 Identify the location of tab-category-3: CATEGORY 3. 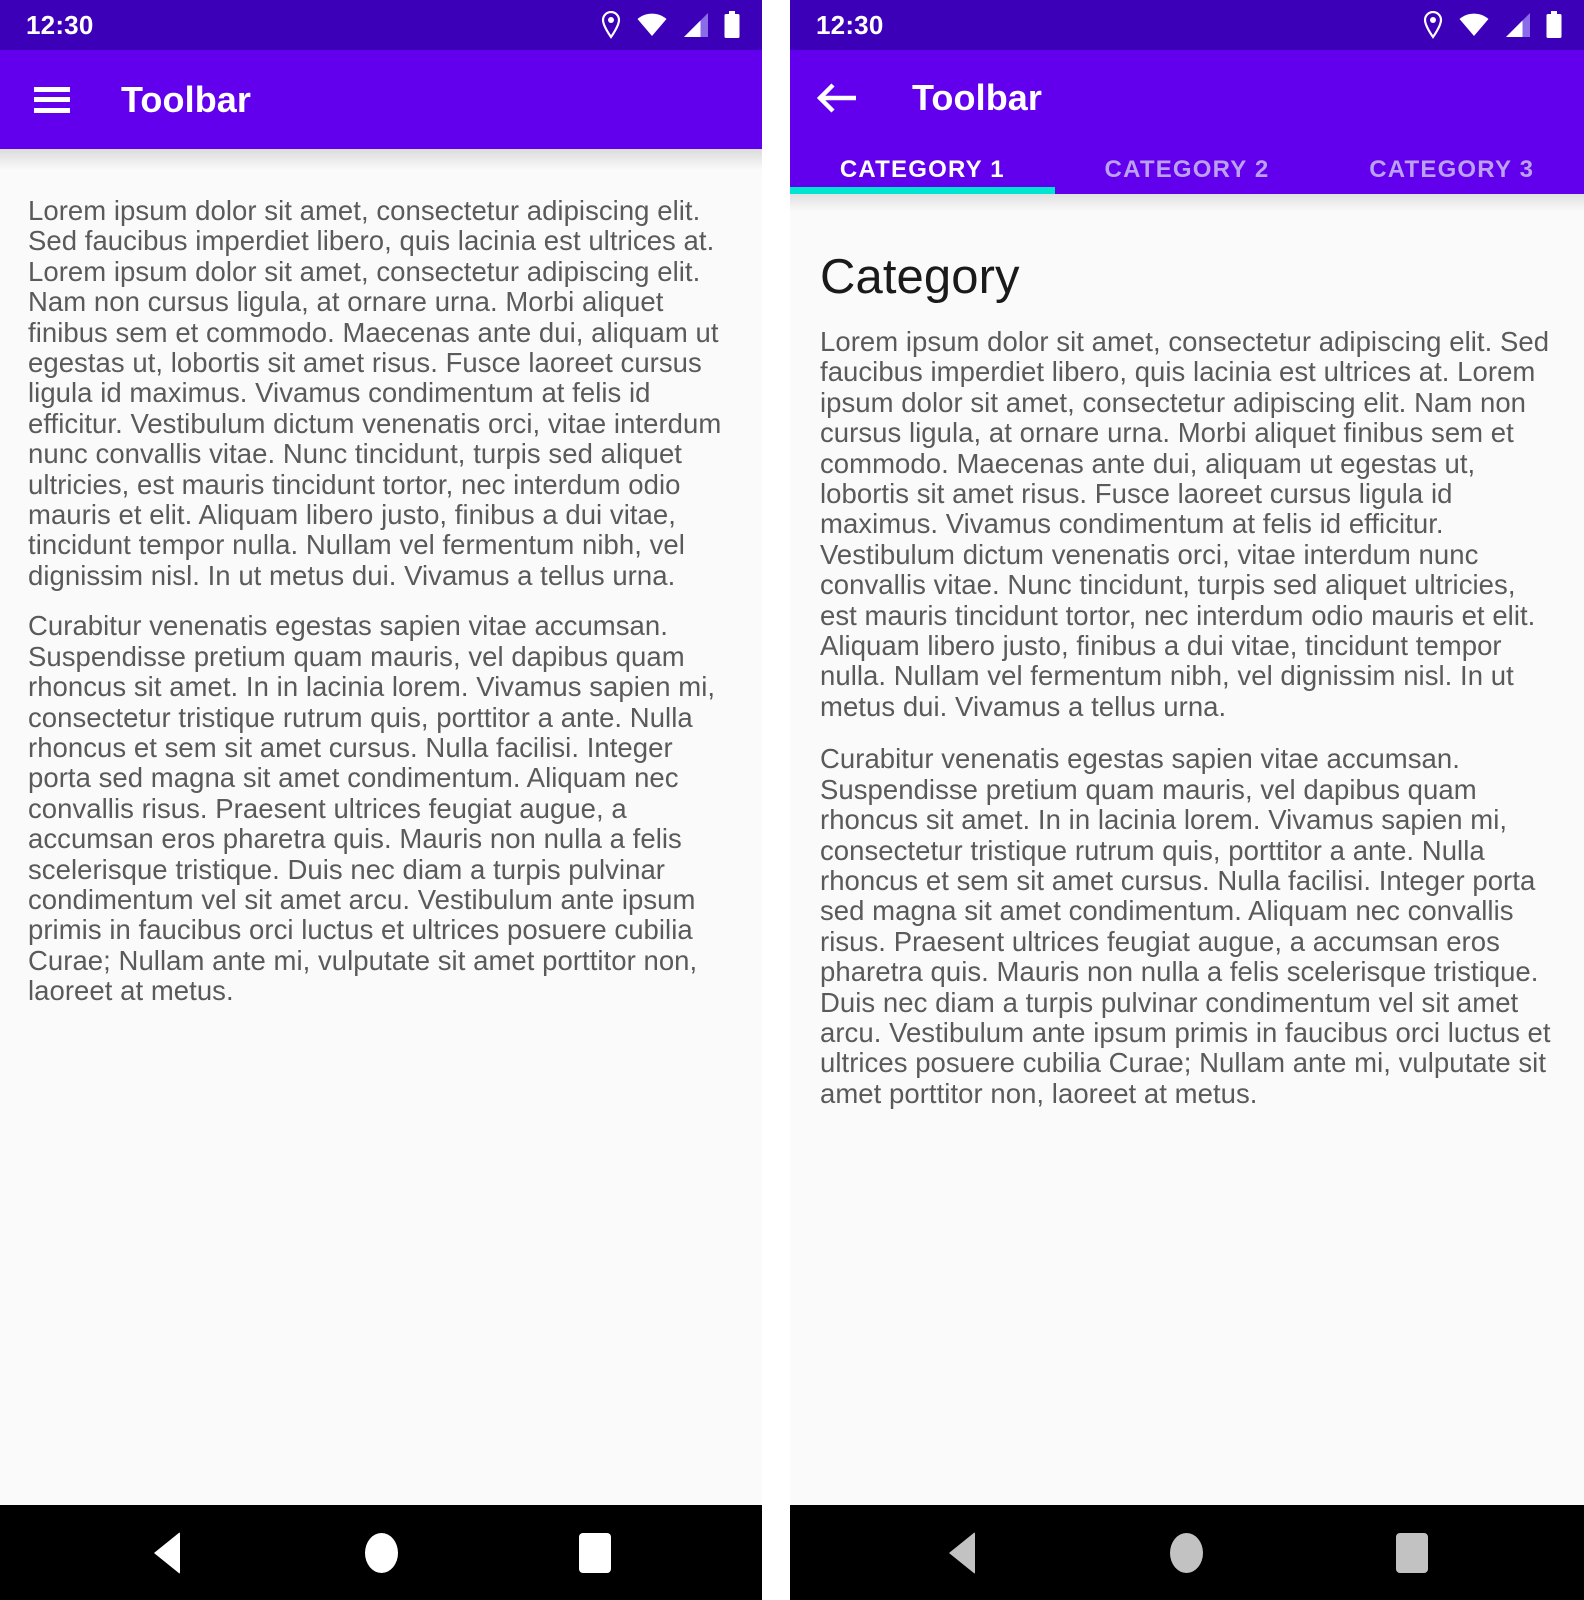
(1451, 169).